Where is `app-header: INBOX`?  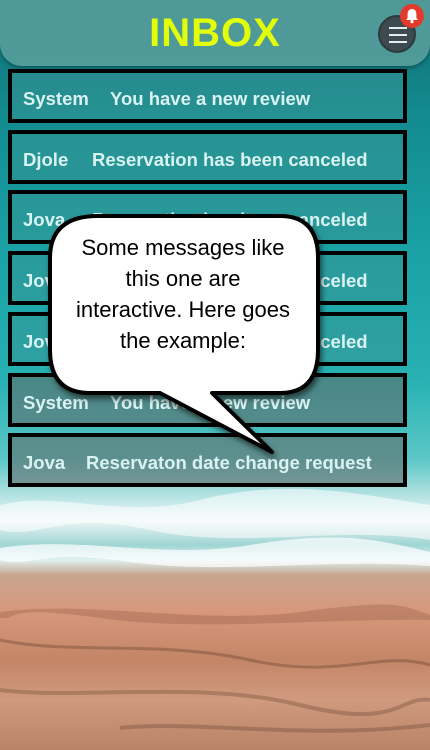 app-header: INBOX is located at coordinates (215, 33).